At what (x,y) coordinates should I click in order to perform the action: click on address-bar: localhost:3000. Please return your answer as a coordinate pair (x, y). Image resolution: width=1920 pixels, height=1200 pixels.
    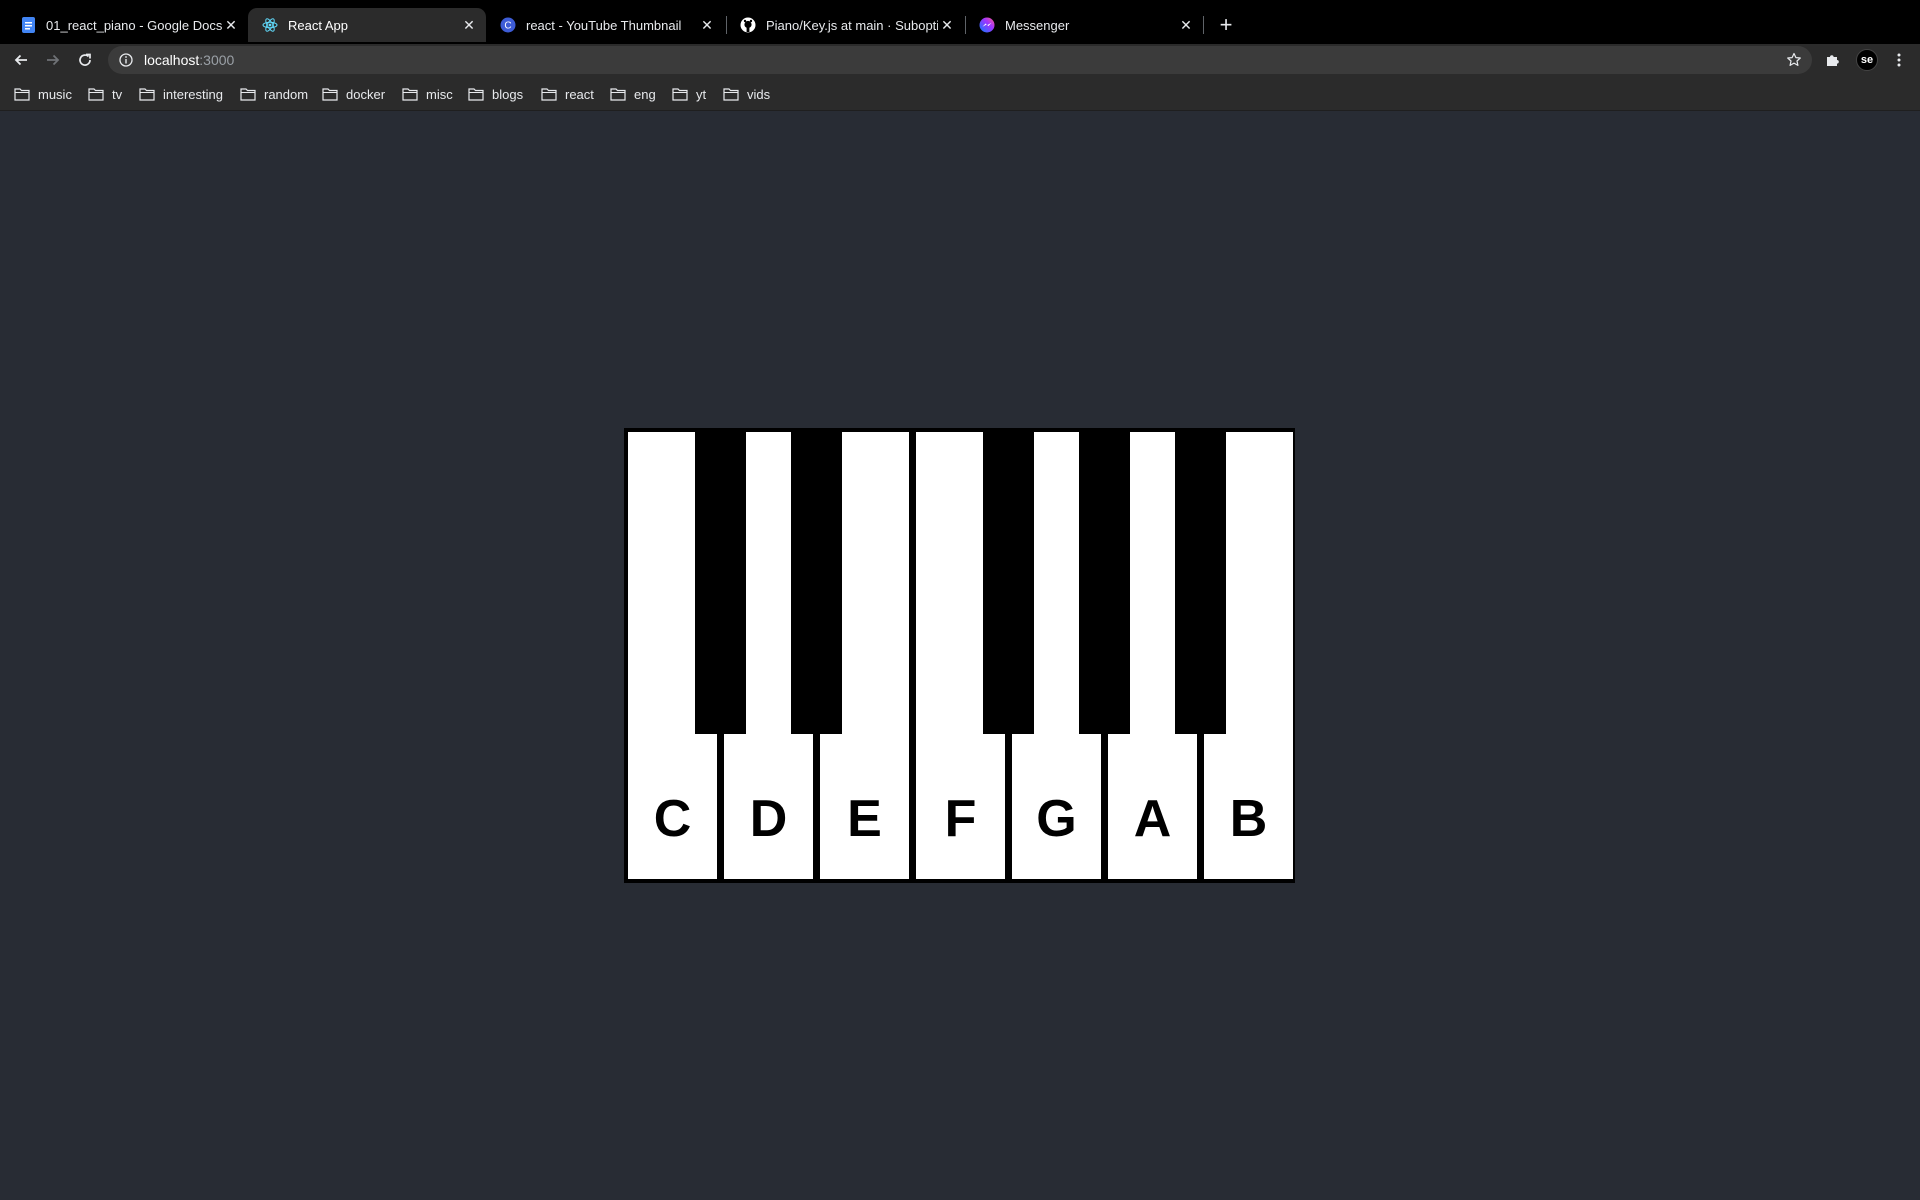
    Looking at the image, I should click on (960, 60).